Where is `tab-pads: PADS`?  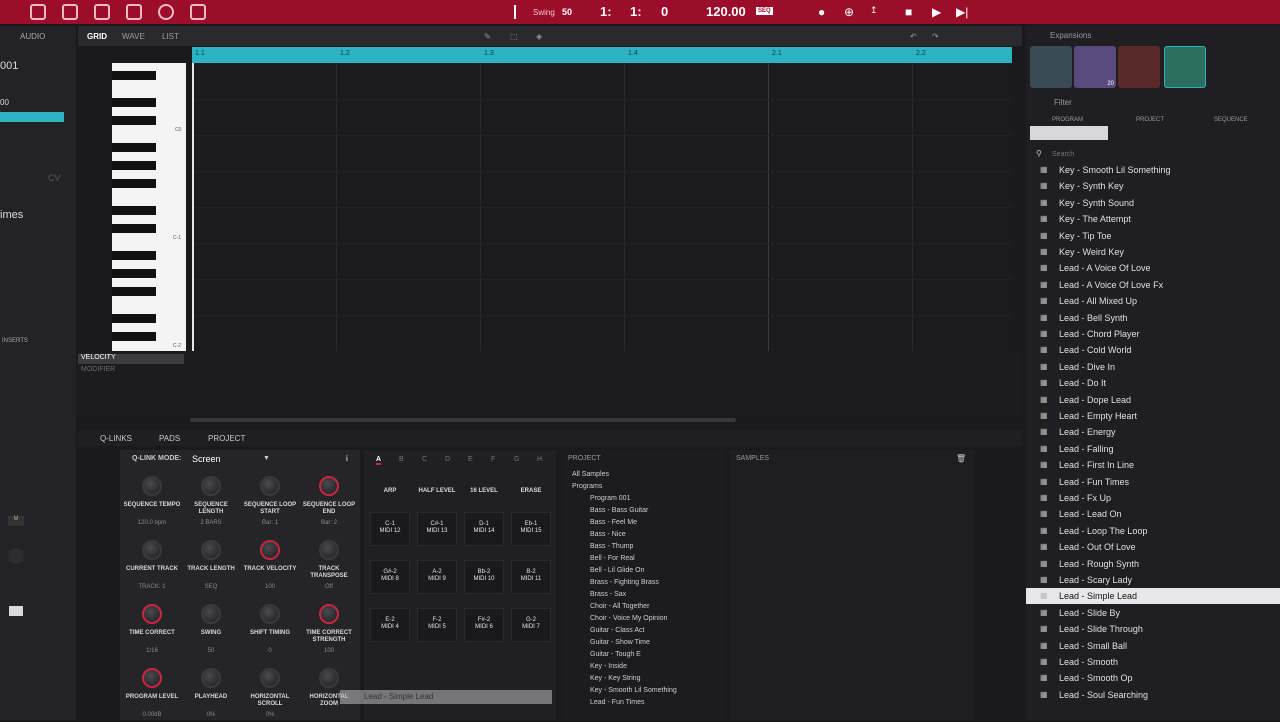
tab-pads: PADS is located at coordinates (169, 438).